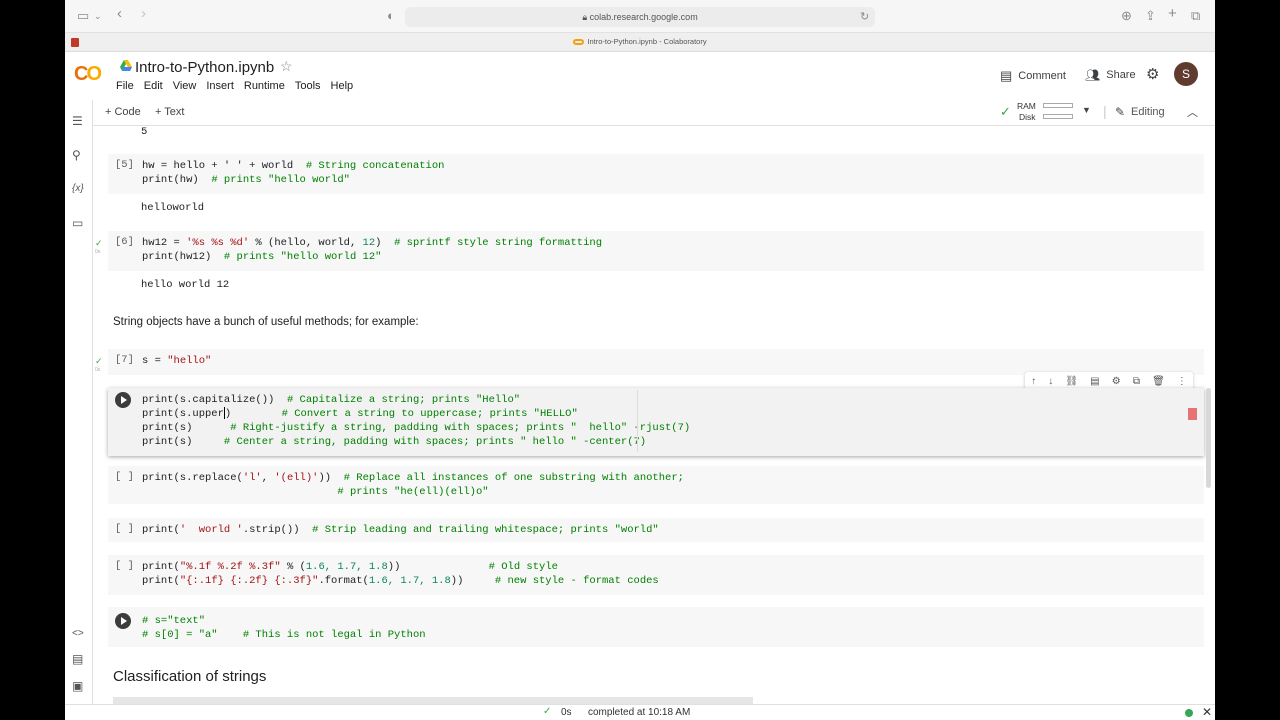  What do you see at coordinates (1148, 112) in the screenshot?
I see `editing-button: Editing` at bounding box center [1148, 112].